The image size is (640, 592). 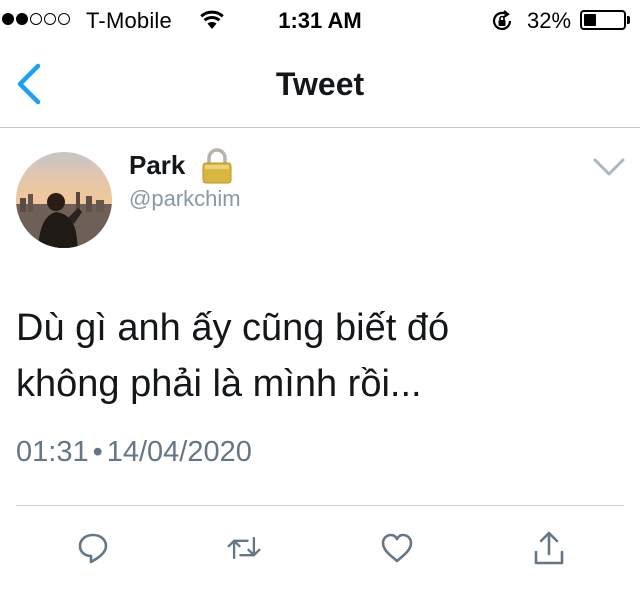 I want to click on navigation-bar: Tweet, so click(x=320, y=84).